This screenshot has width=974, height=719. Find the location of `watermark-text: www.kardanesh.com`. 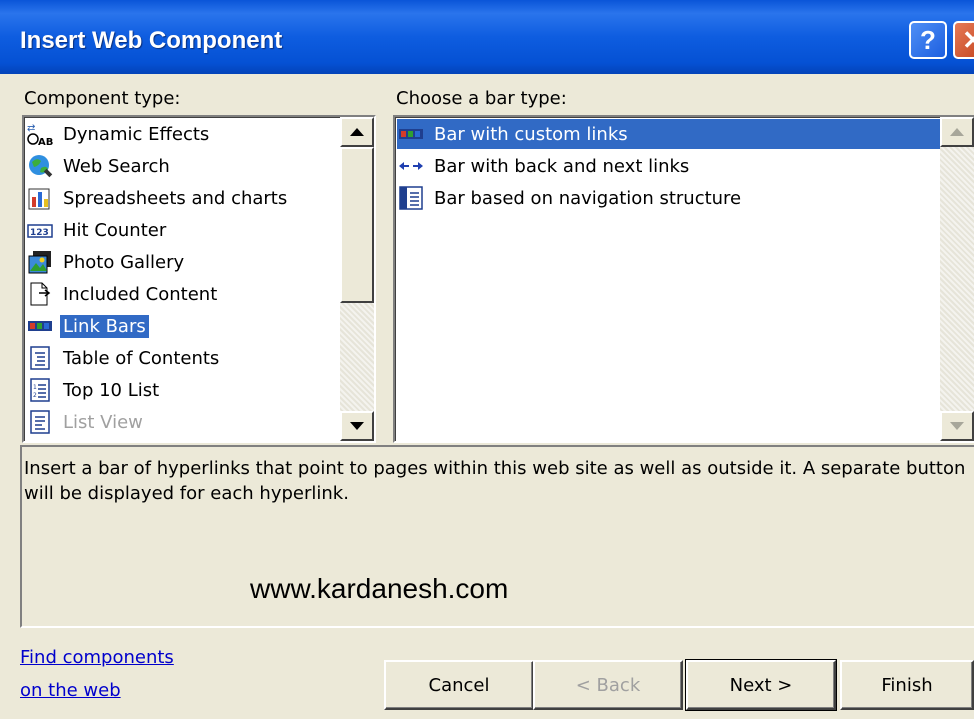

watermark-text: www.kardanesh.com is located at coordinates (379, 588).